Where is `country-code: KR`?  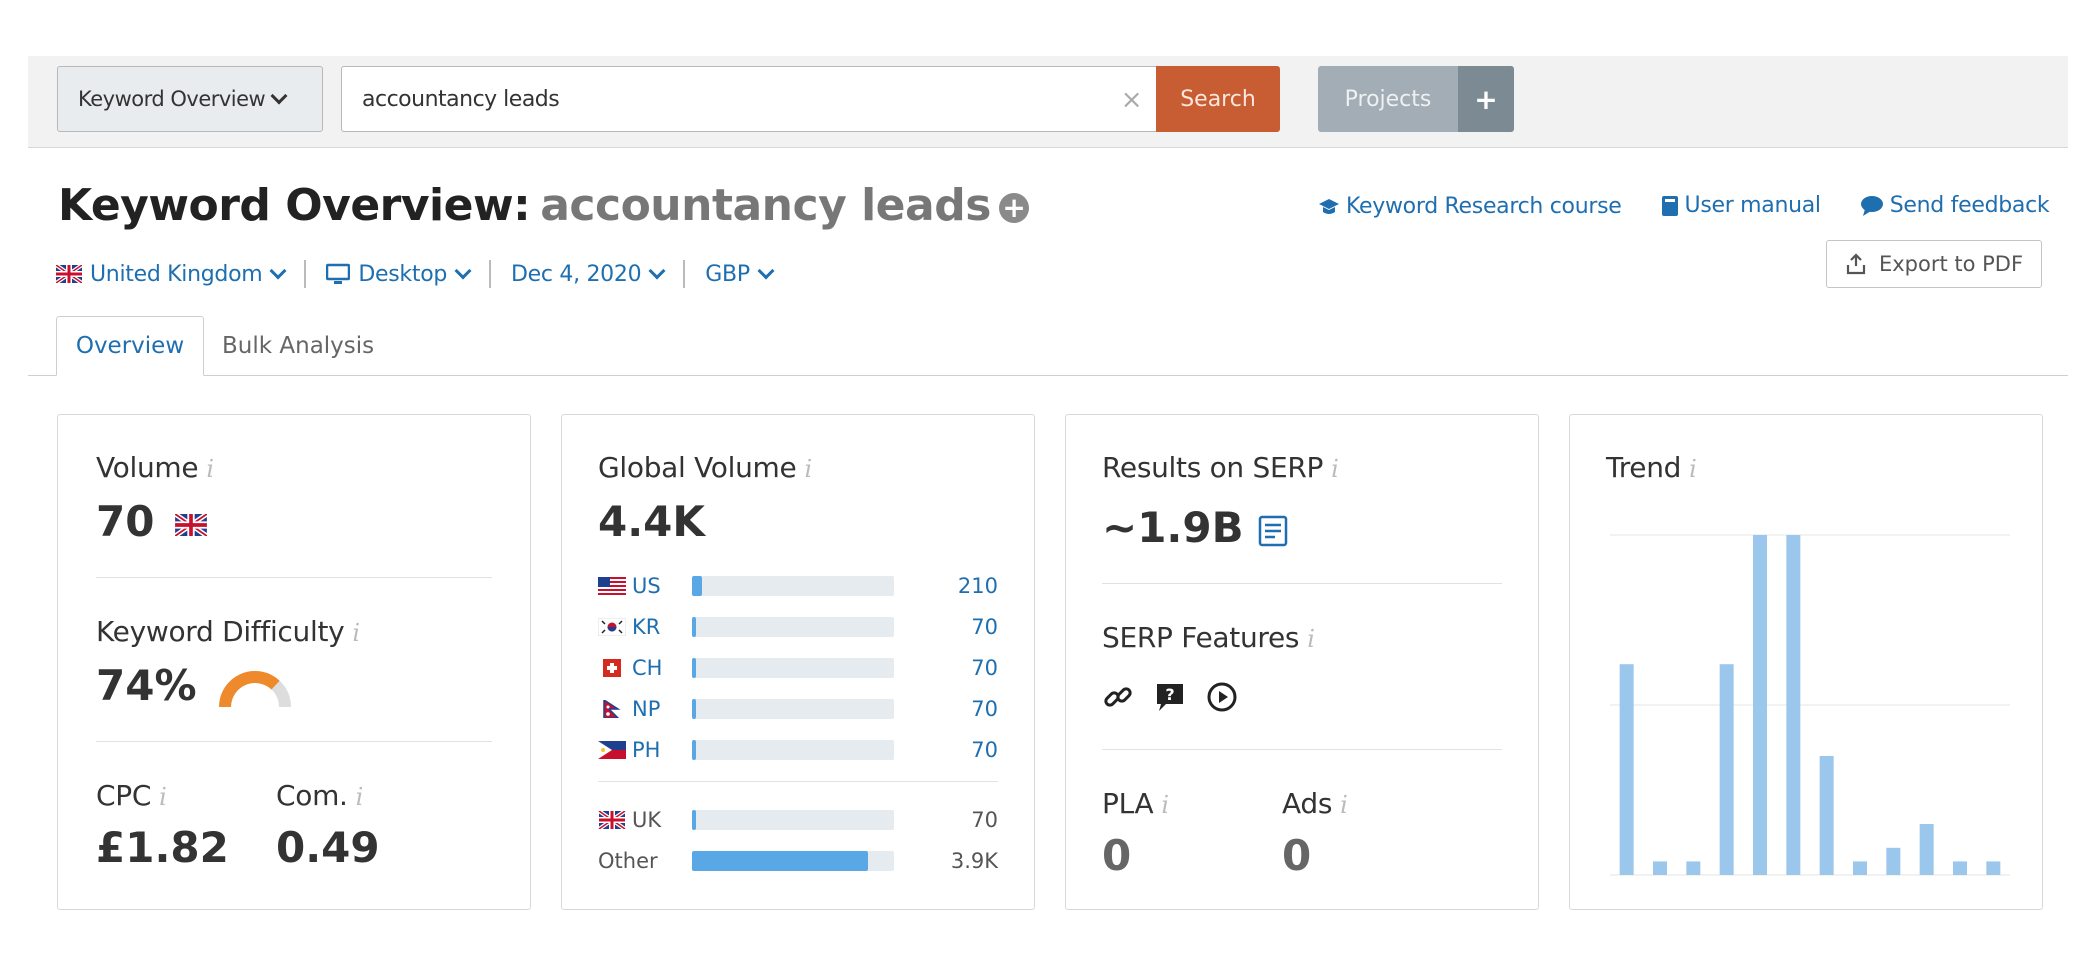 country-code: KR is located at coordinates (662, 627).